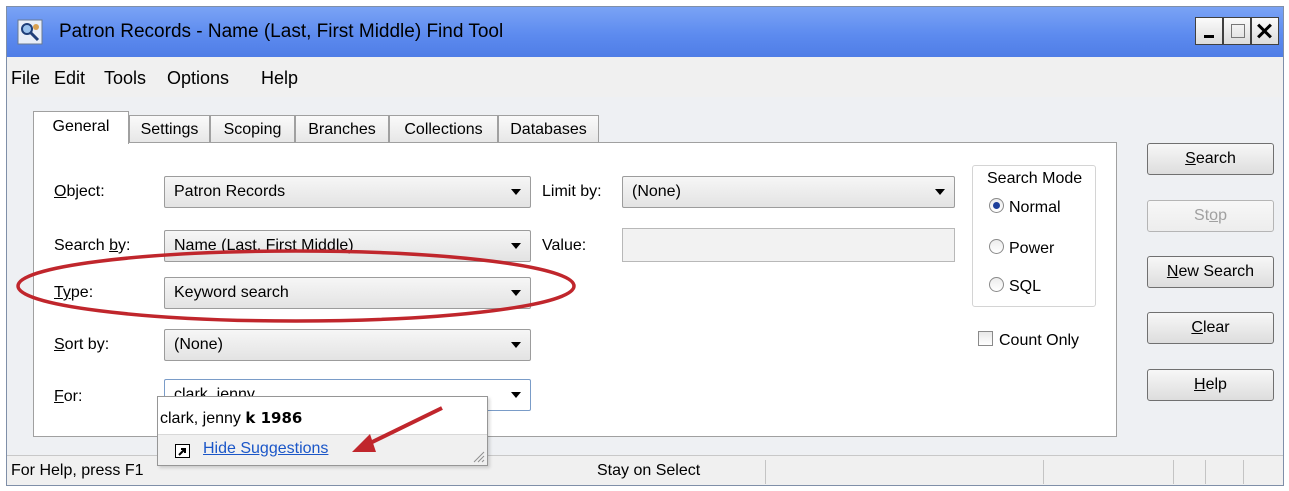  I want to click on clear-button: Clear, so click(1210, 328).